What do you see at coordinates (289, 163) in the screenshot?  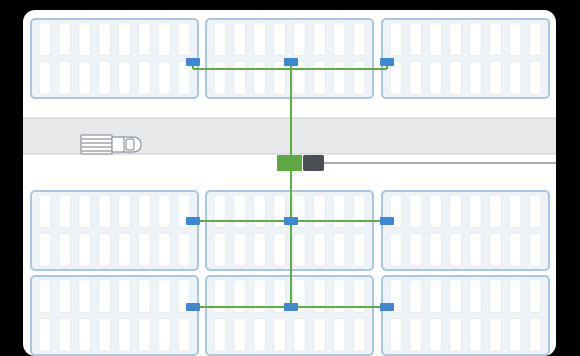 I see `power-cabinet-icon` at bounding box center [289, 163].